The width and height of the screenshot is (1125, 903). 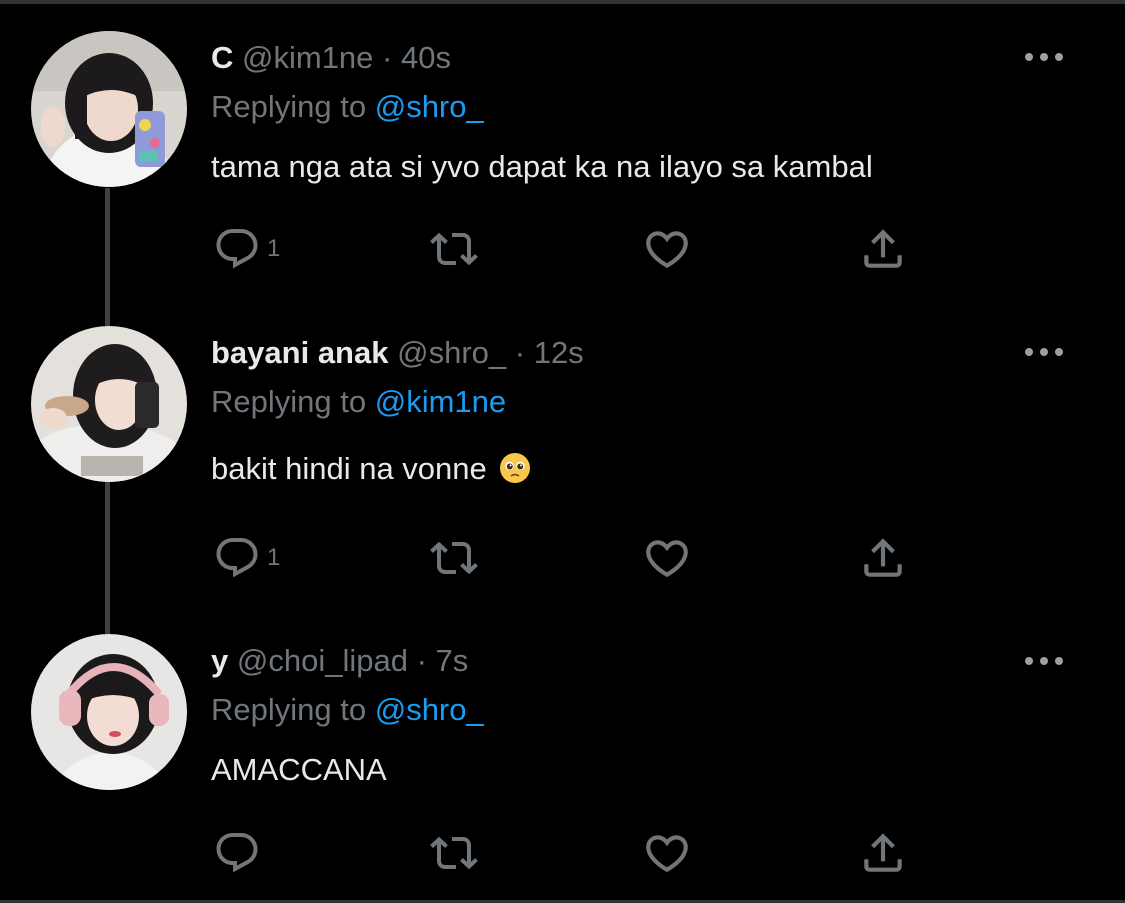 What do you see at coordinates (307, 57) in the screenshot?
I see `user-handle: @kim1ne` at bounding box center [307, 57].